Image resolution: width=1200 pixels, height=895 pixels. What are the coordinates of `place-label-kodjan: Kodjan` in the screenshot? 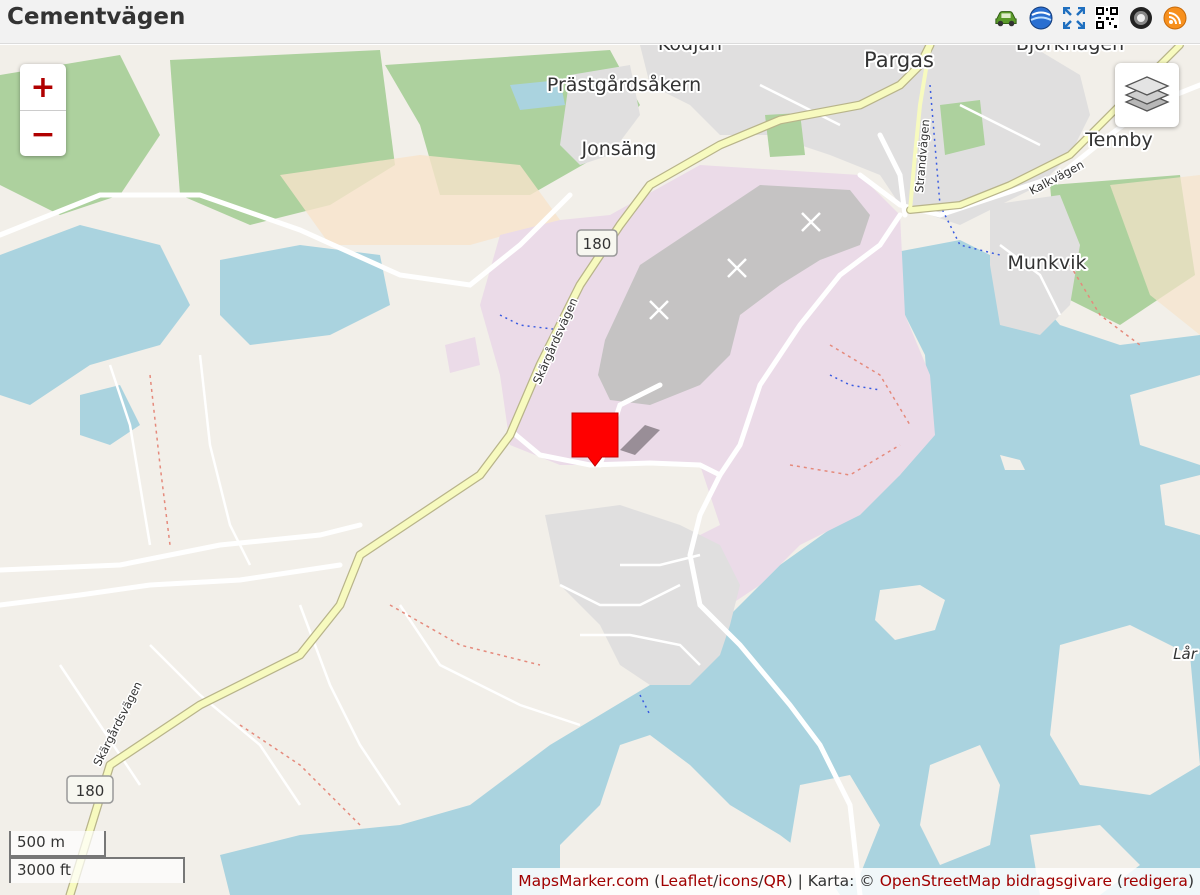 It's located at (690, 50).